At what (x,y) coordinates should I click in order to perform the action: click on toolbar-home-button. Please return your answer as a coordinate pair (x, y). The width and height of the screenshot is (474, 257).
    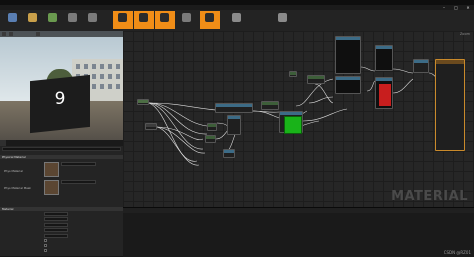
    Looking at the image, I should click on (92, 20).